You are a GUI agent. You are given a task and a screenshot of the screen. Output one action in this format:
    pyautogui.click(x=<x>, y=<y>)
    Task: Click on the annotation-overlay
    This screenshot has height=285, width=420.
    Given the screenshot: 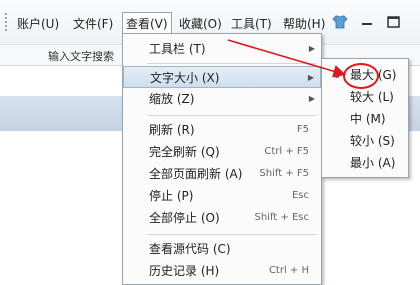 What is the action you would take?
    pyautogui.click(x=287, y=58)
    